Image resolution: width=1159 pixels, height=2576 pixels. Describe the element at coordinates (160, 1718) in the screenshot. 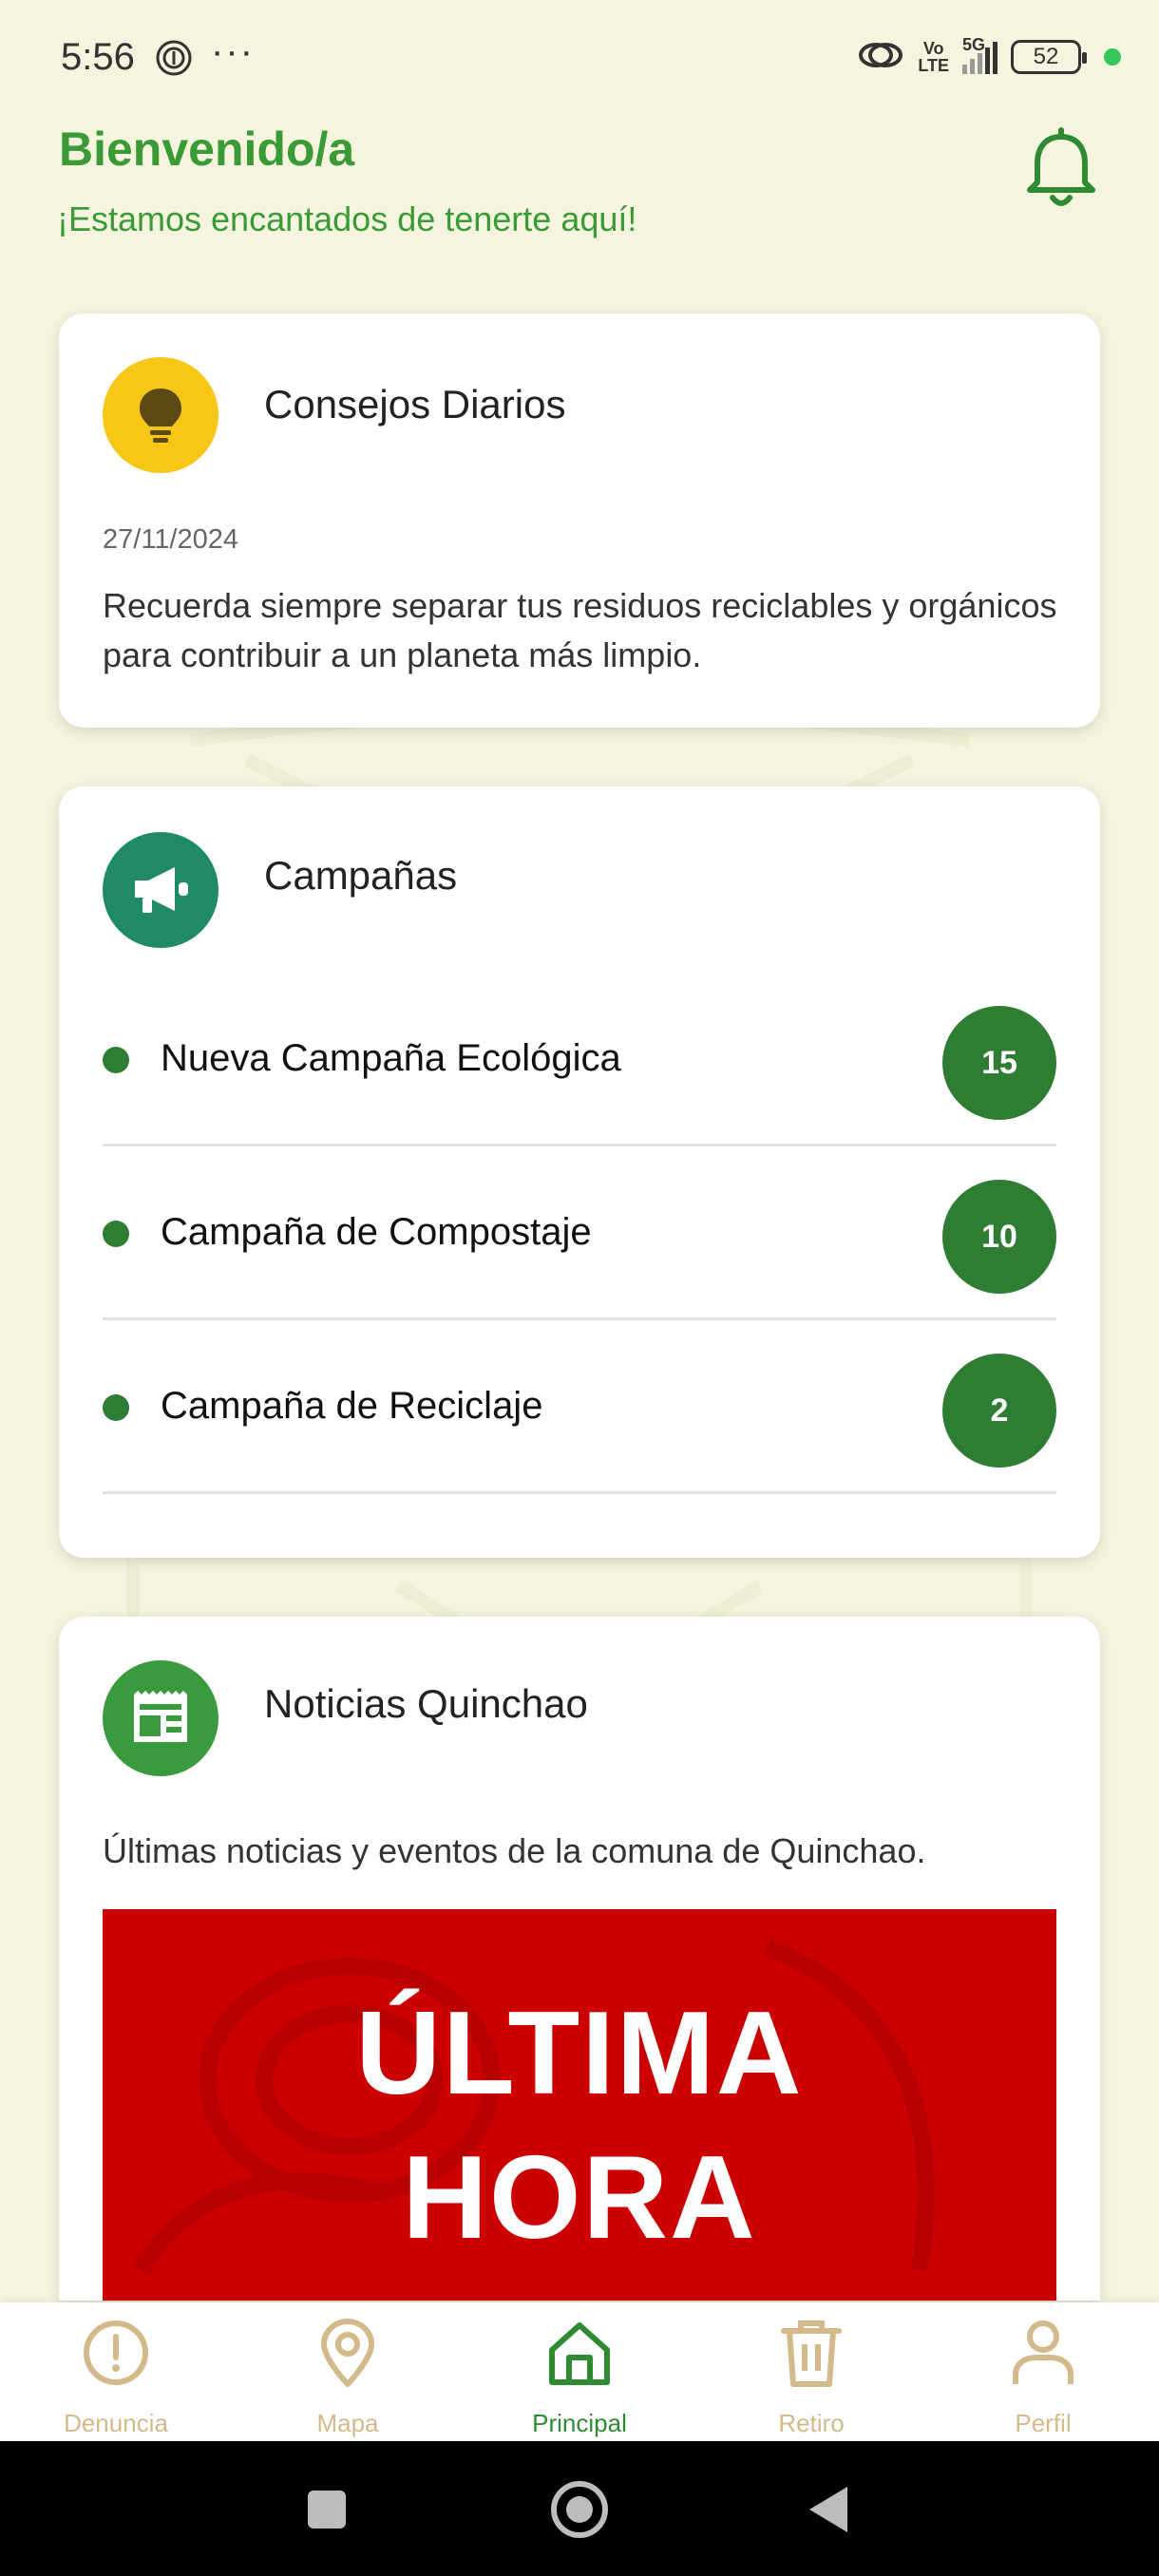

I see `newspaper-icon` at that location.